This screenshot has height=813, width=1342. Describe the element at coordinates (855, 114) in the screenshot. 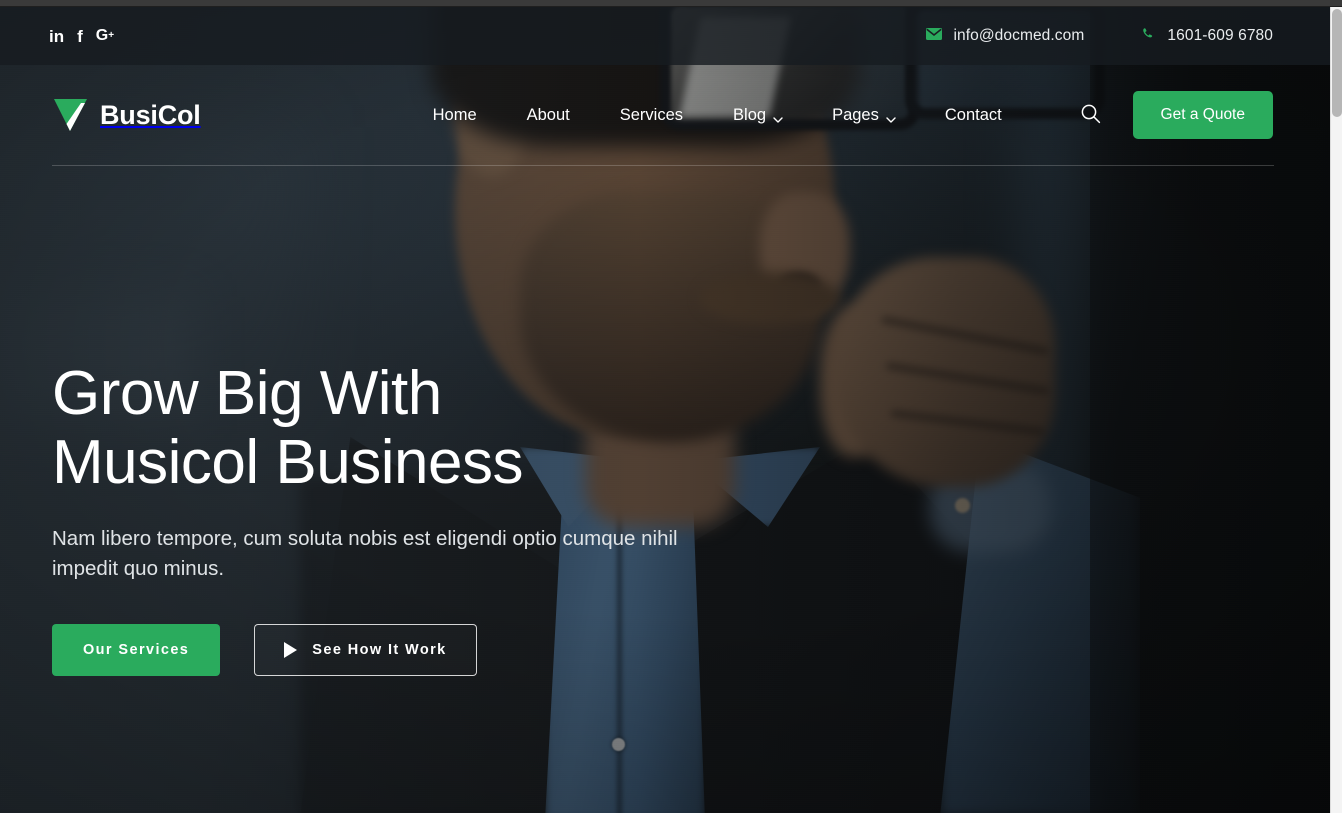

I see `nav-label: Pages` at that location.